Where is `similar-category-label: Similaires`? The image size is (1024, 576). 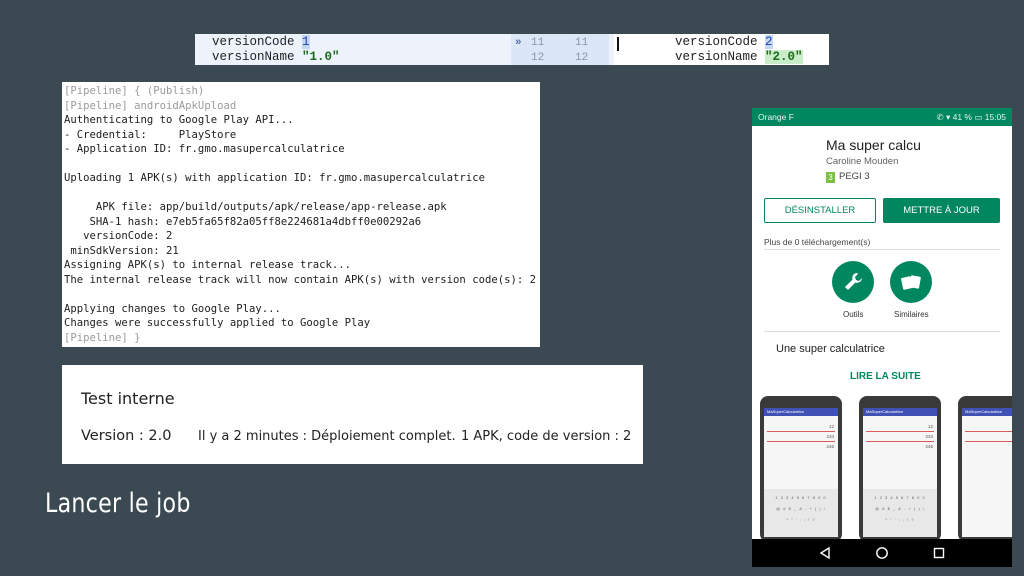 similar-category-label: Similaires is located at coordinates (911, 314).